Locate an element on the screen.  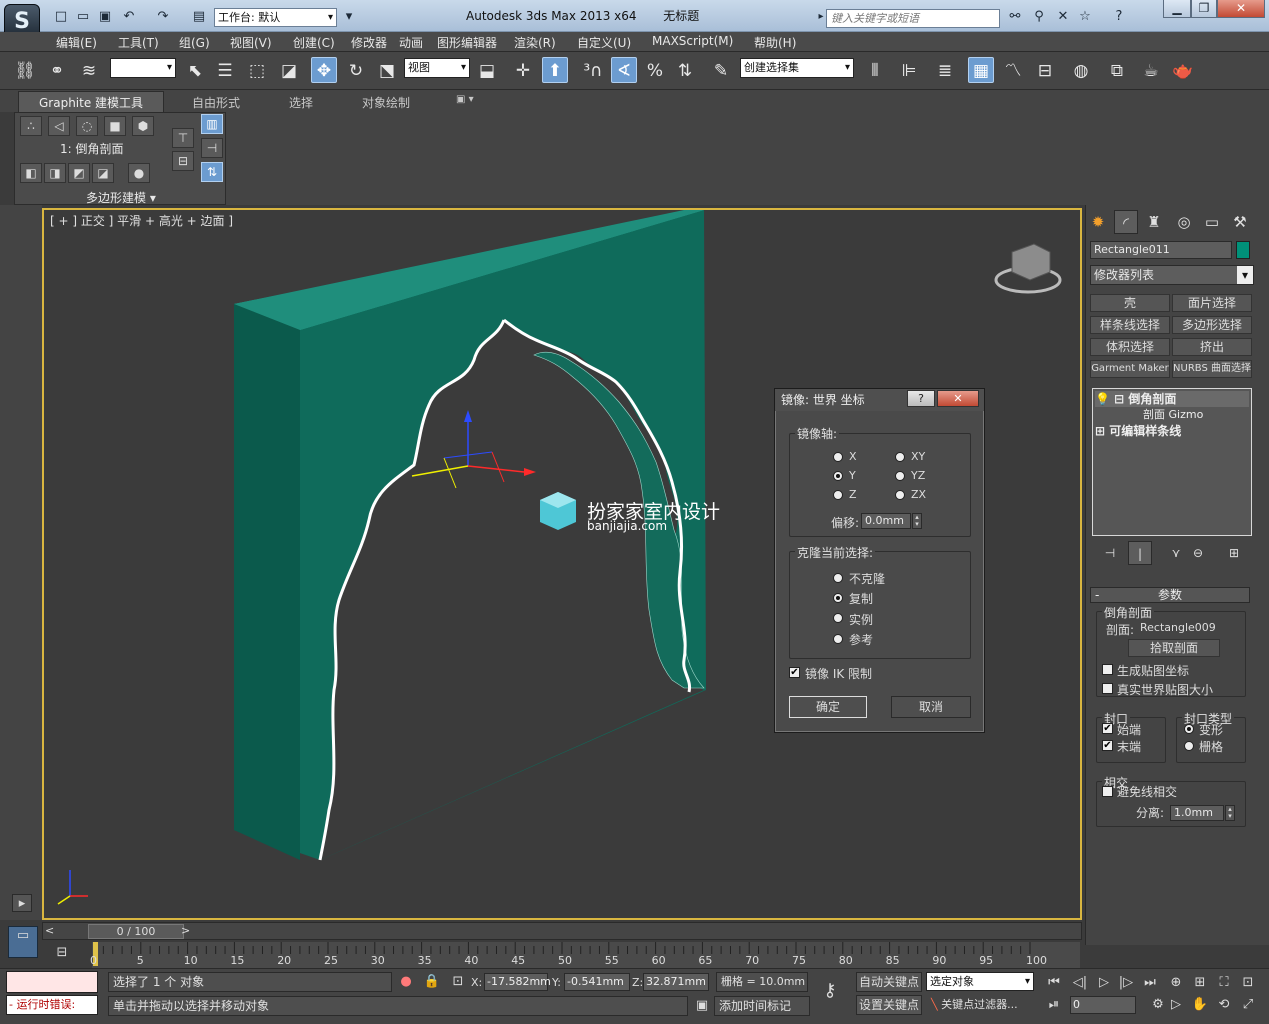
schematic-view-icon: ⊟ is located at coordinates (1045, 71).